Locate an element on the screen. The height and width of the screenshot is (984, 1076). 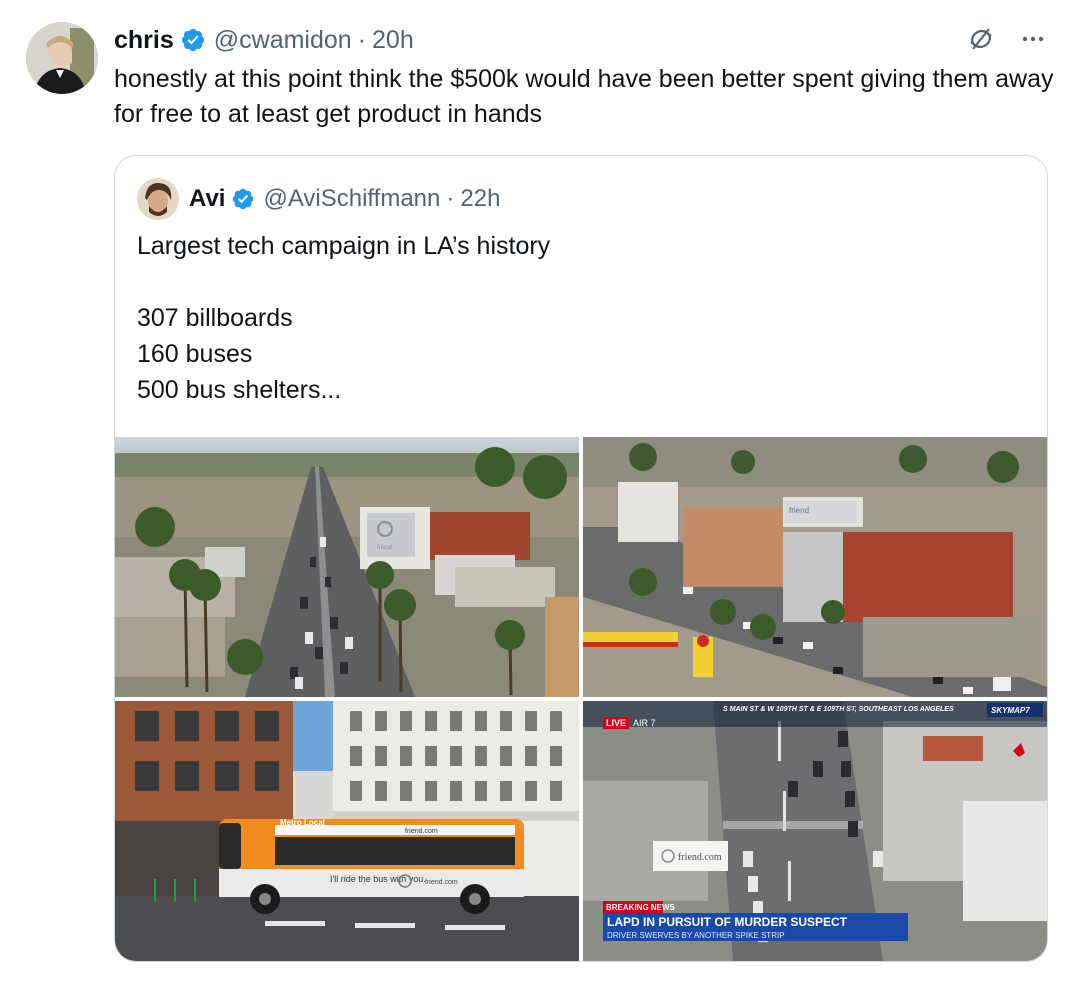
news-breaking: BREAKING NEWS is located at coordinates (641, 907).